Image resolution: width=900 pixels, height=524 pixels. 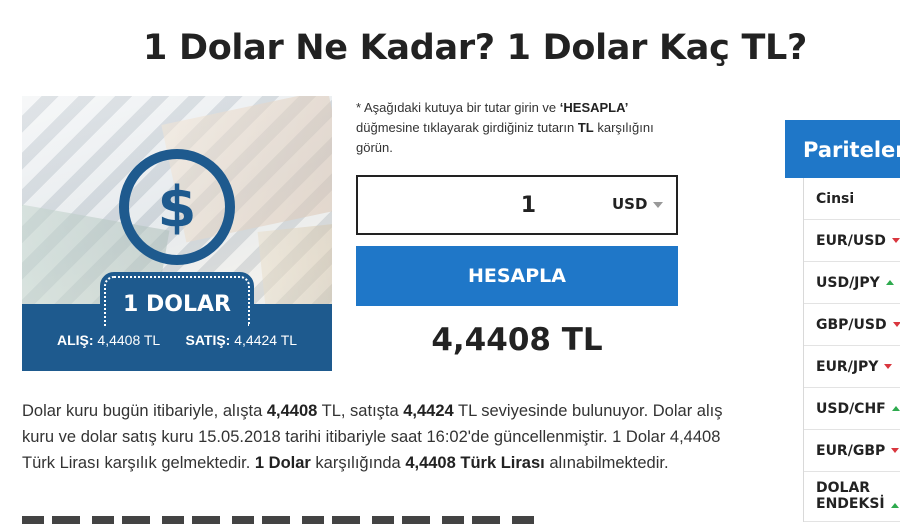 What do you see at coordinates (852, 283) in the screenshot?
I see `pair-row-usd-jpy: USD/JPY` at bounding box center [852, 283].